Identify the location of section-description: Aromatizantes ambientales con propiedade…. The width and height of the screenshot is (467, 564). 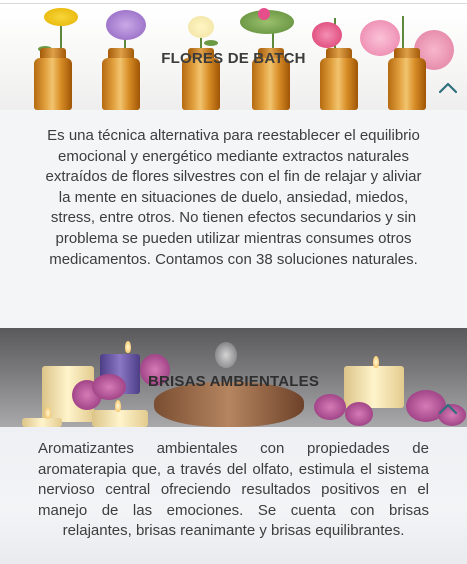
(233, 490).